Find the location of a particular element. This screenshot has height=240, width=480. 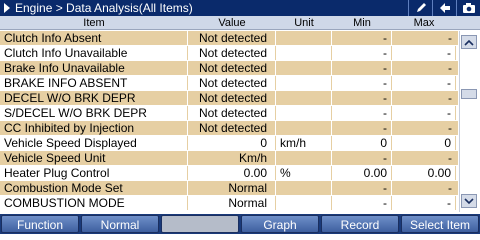

page-title: Engine > Data Analysis(All Items) is located at coordinates (104, 8).